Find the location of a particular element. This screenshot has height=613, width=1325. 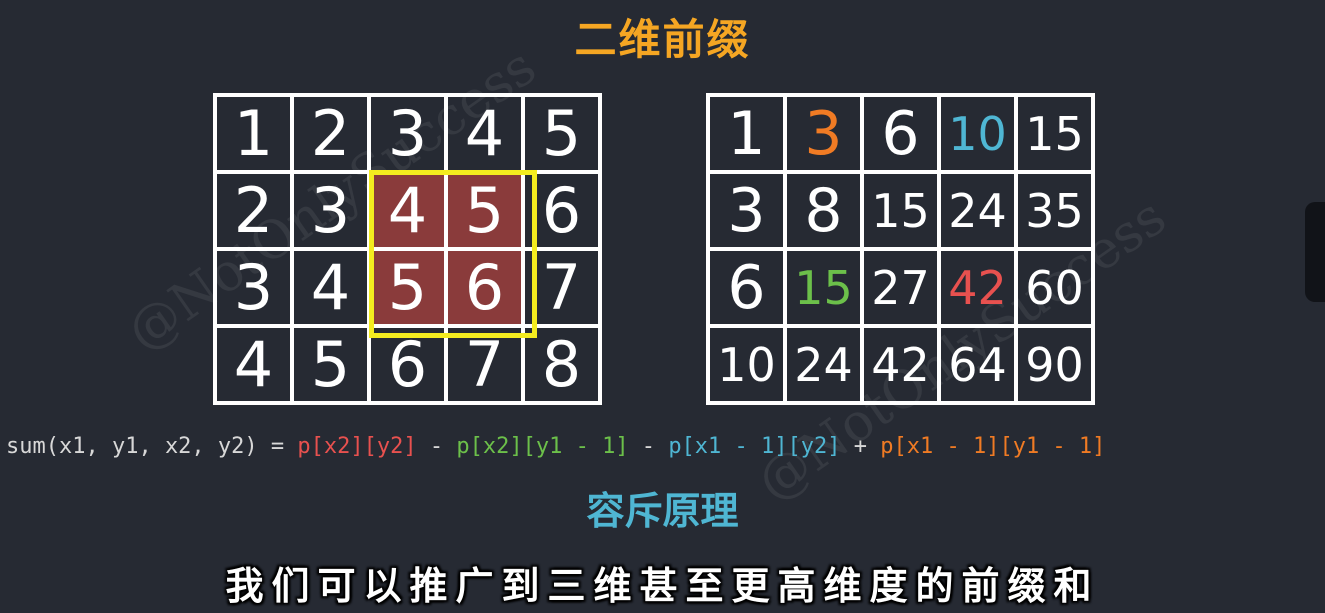

prefix-sum-matrix-cell: 90 is located at coordinates (1054, 364).